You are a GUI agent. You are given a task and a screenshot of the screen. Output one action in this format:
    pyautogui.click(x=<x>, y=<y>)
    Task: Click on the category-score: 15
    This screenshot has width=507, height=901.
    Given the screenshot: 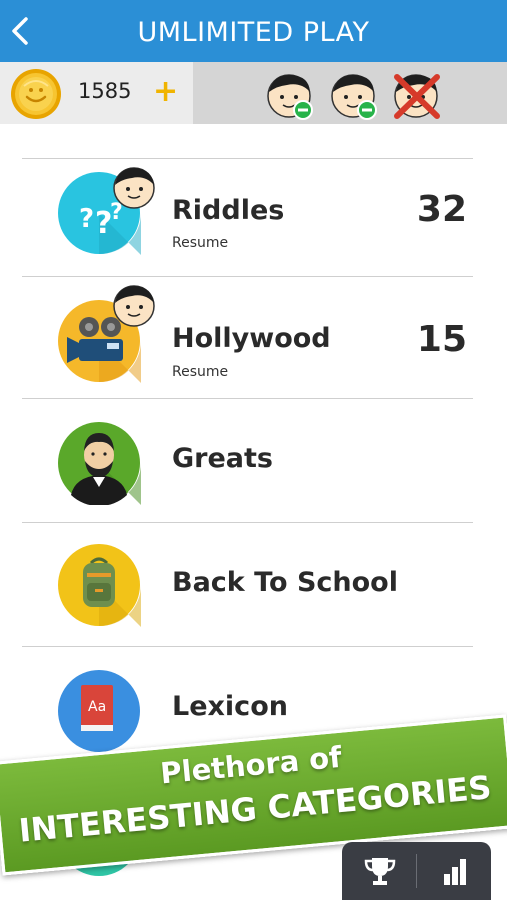 What is the action you would take?
    pyautogui.click(x=441, y=339)
    